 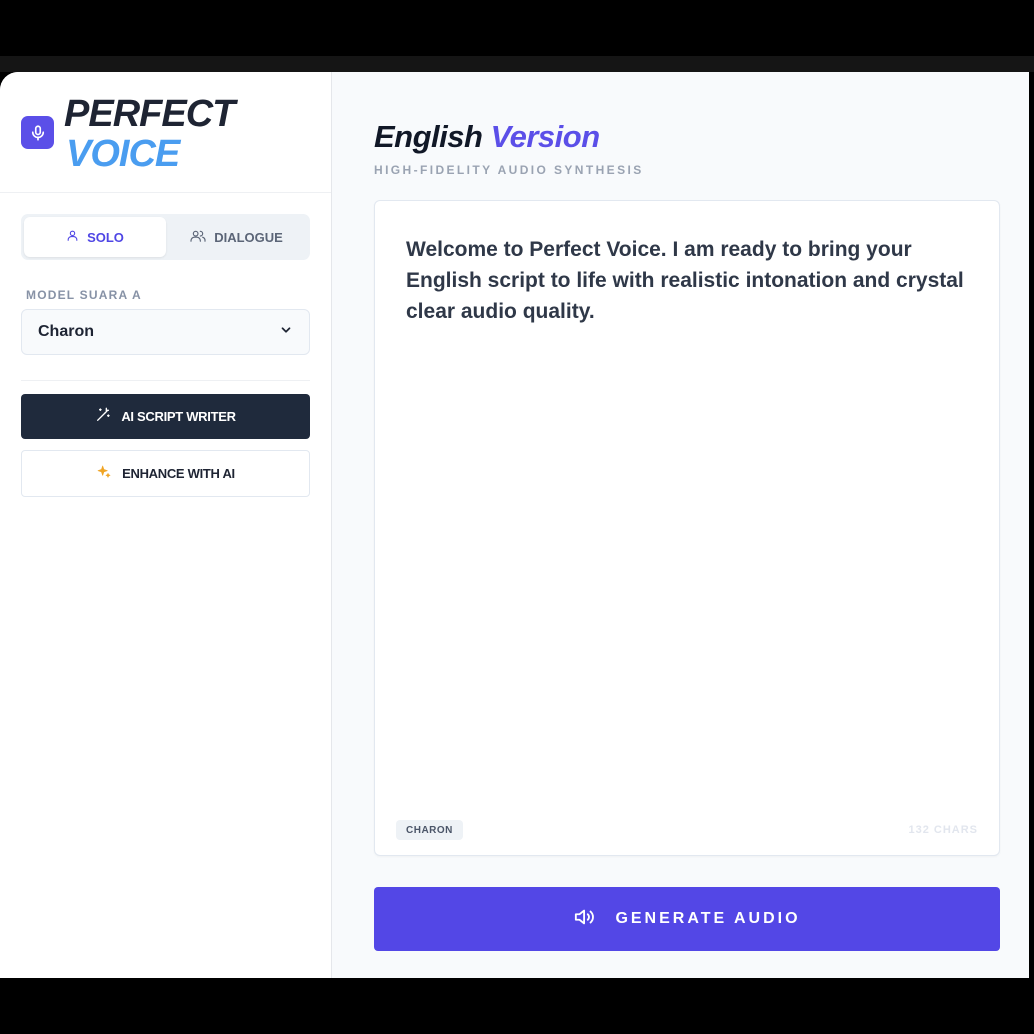 What do you see at coordinates (84, 295) in the screenshot?
I see `voice-model-label: MODEL SUARA A` at bounding box center [84, 295].